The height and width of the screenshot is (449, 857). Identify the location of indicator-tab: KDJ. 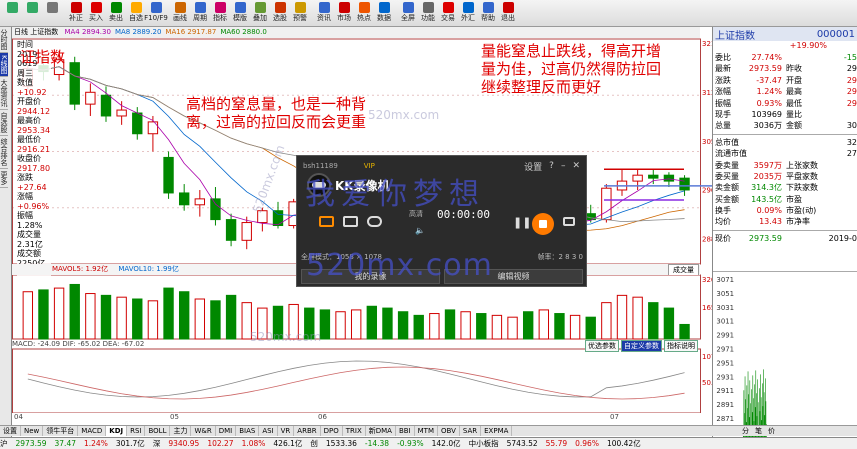
(117, 431).